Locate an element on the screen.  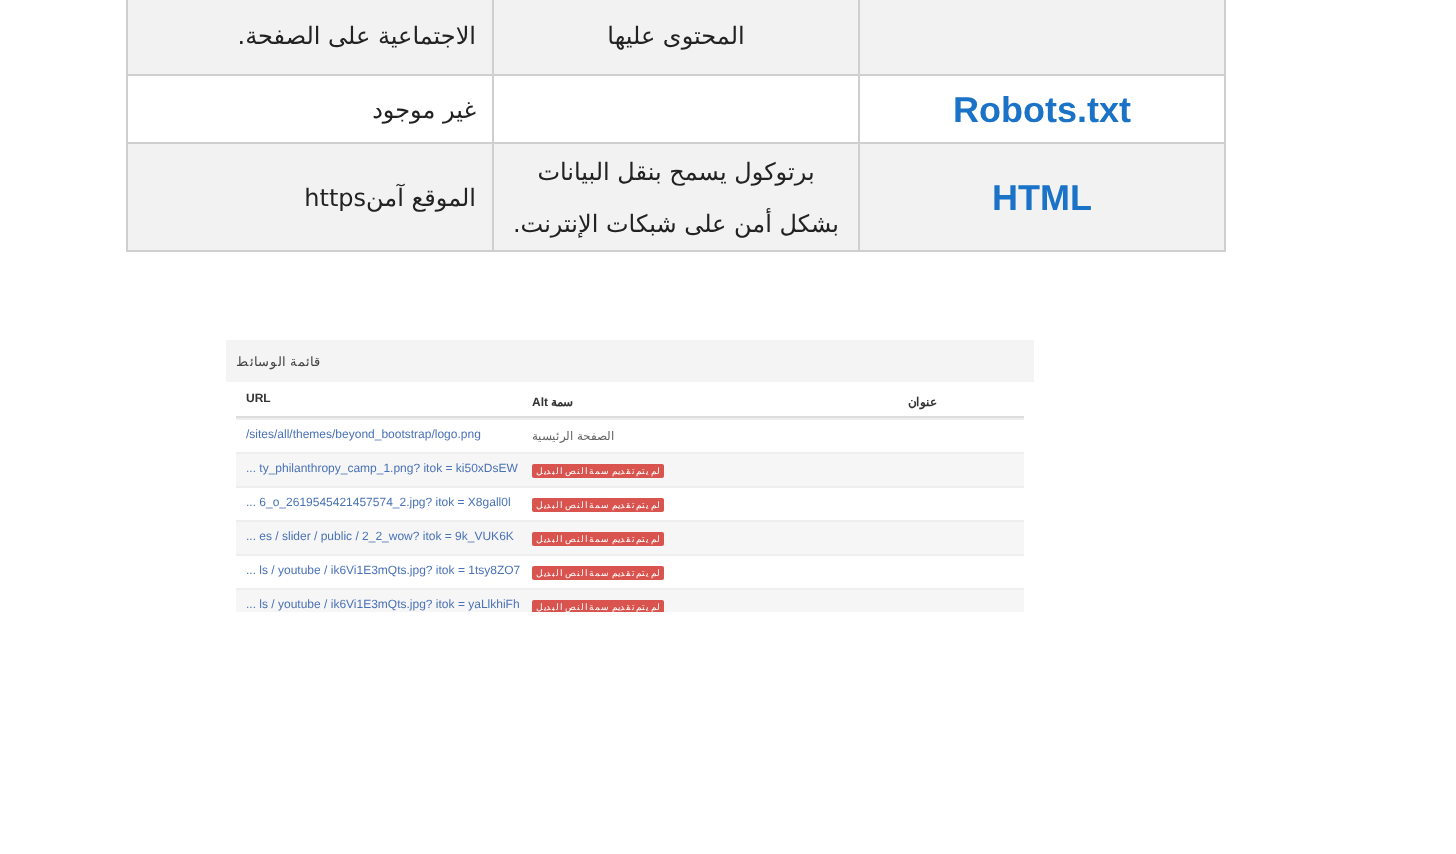
row-label: Robots.txt is located at coordinates (1042, 110).